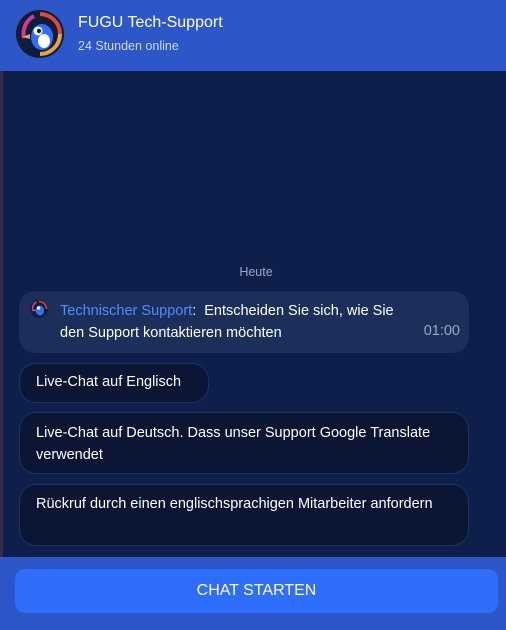  Describe the element at coordinates (128, 46) in the screenshot. I see `online-status: 24 Stunden online` at that location.